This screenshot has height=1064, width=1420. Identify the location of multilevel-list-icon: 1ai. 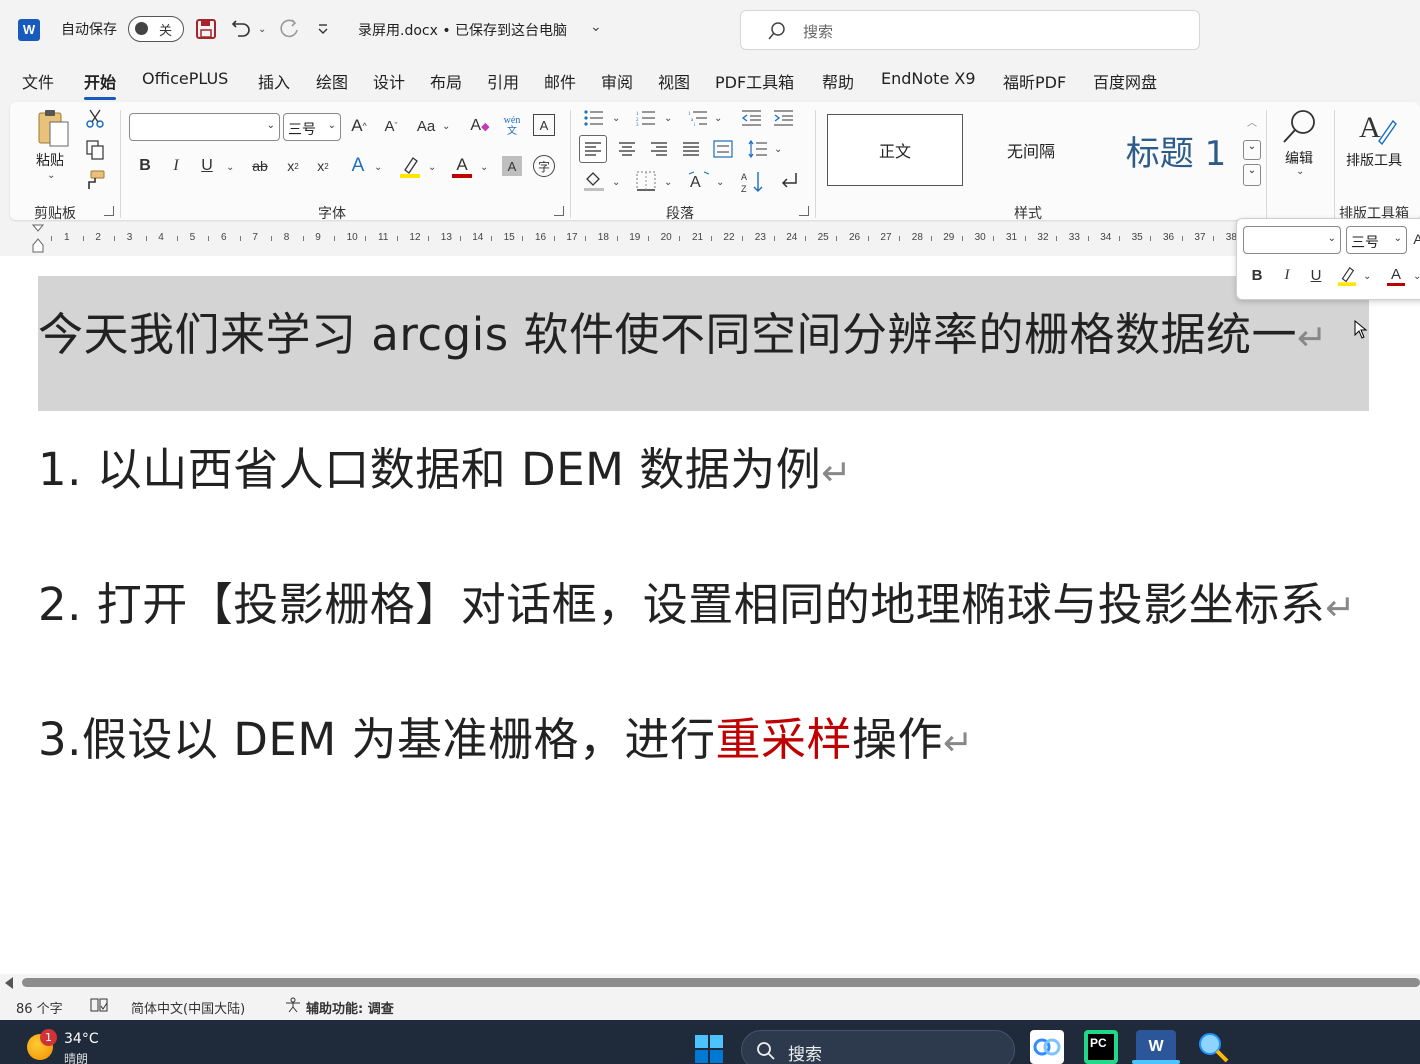
(698, 118).